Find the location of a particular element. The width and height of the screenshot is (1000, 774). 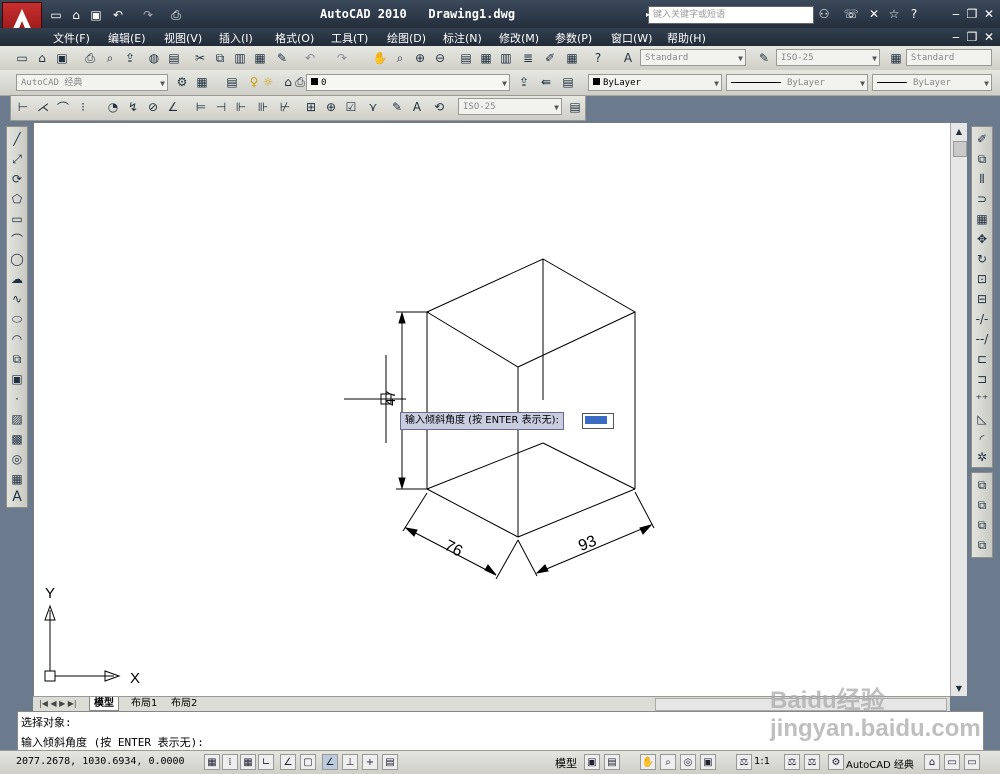

clean-screen-icon: ▭ is located at coordinates (972, 762).